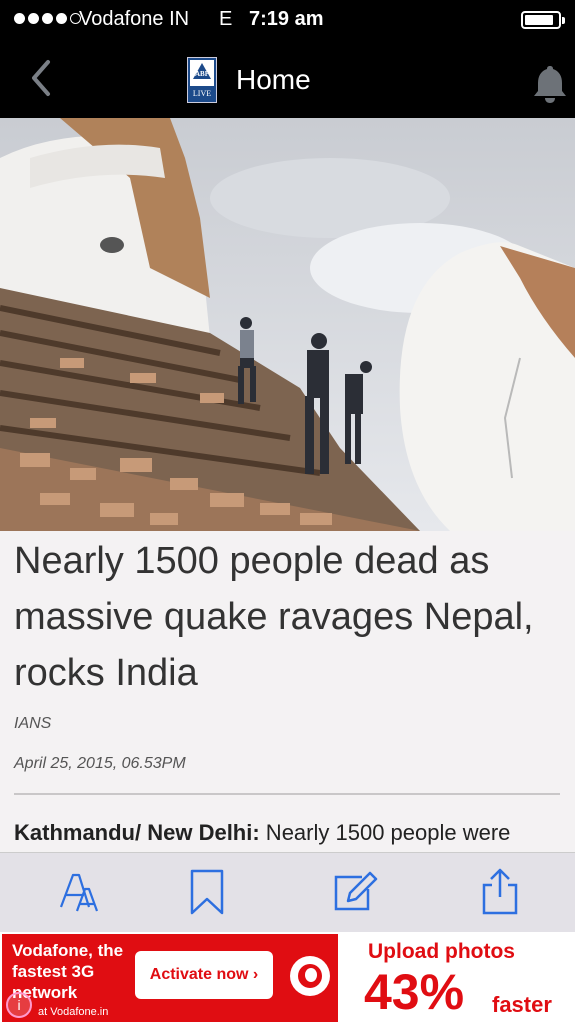 This screenshot has width=575, height=1024. Describe the element at coordinates (543, 20) in the screenshot. I see `battery-icon` at that location.